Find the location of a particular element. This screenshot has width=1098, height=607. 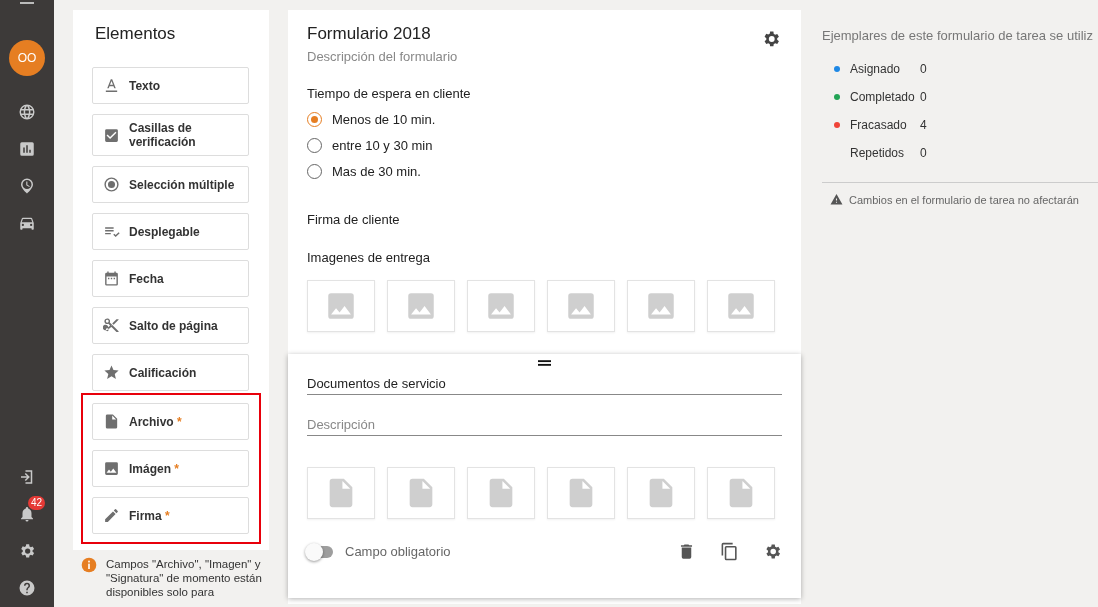

option-label: entre 10 y 30 min is located at coordinates (382, 145).